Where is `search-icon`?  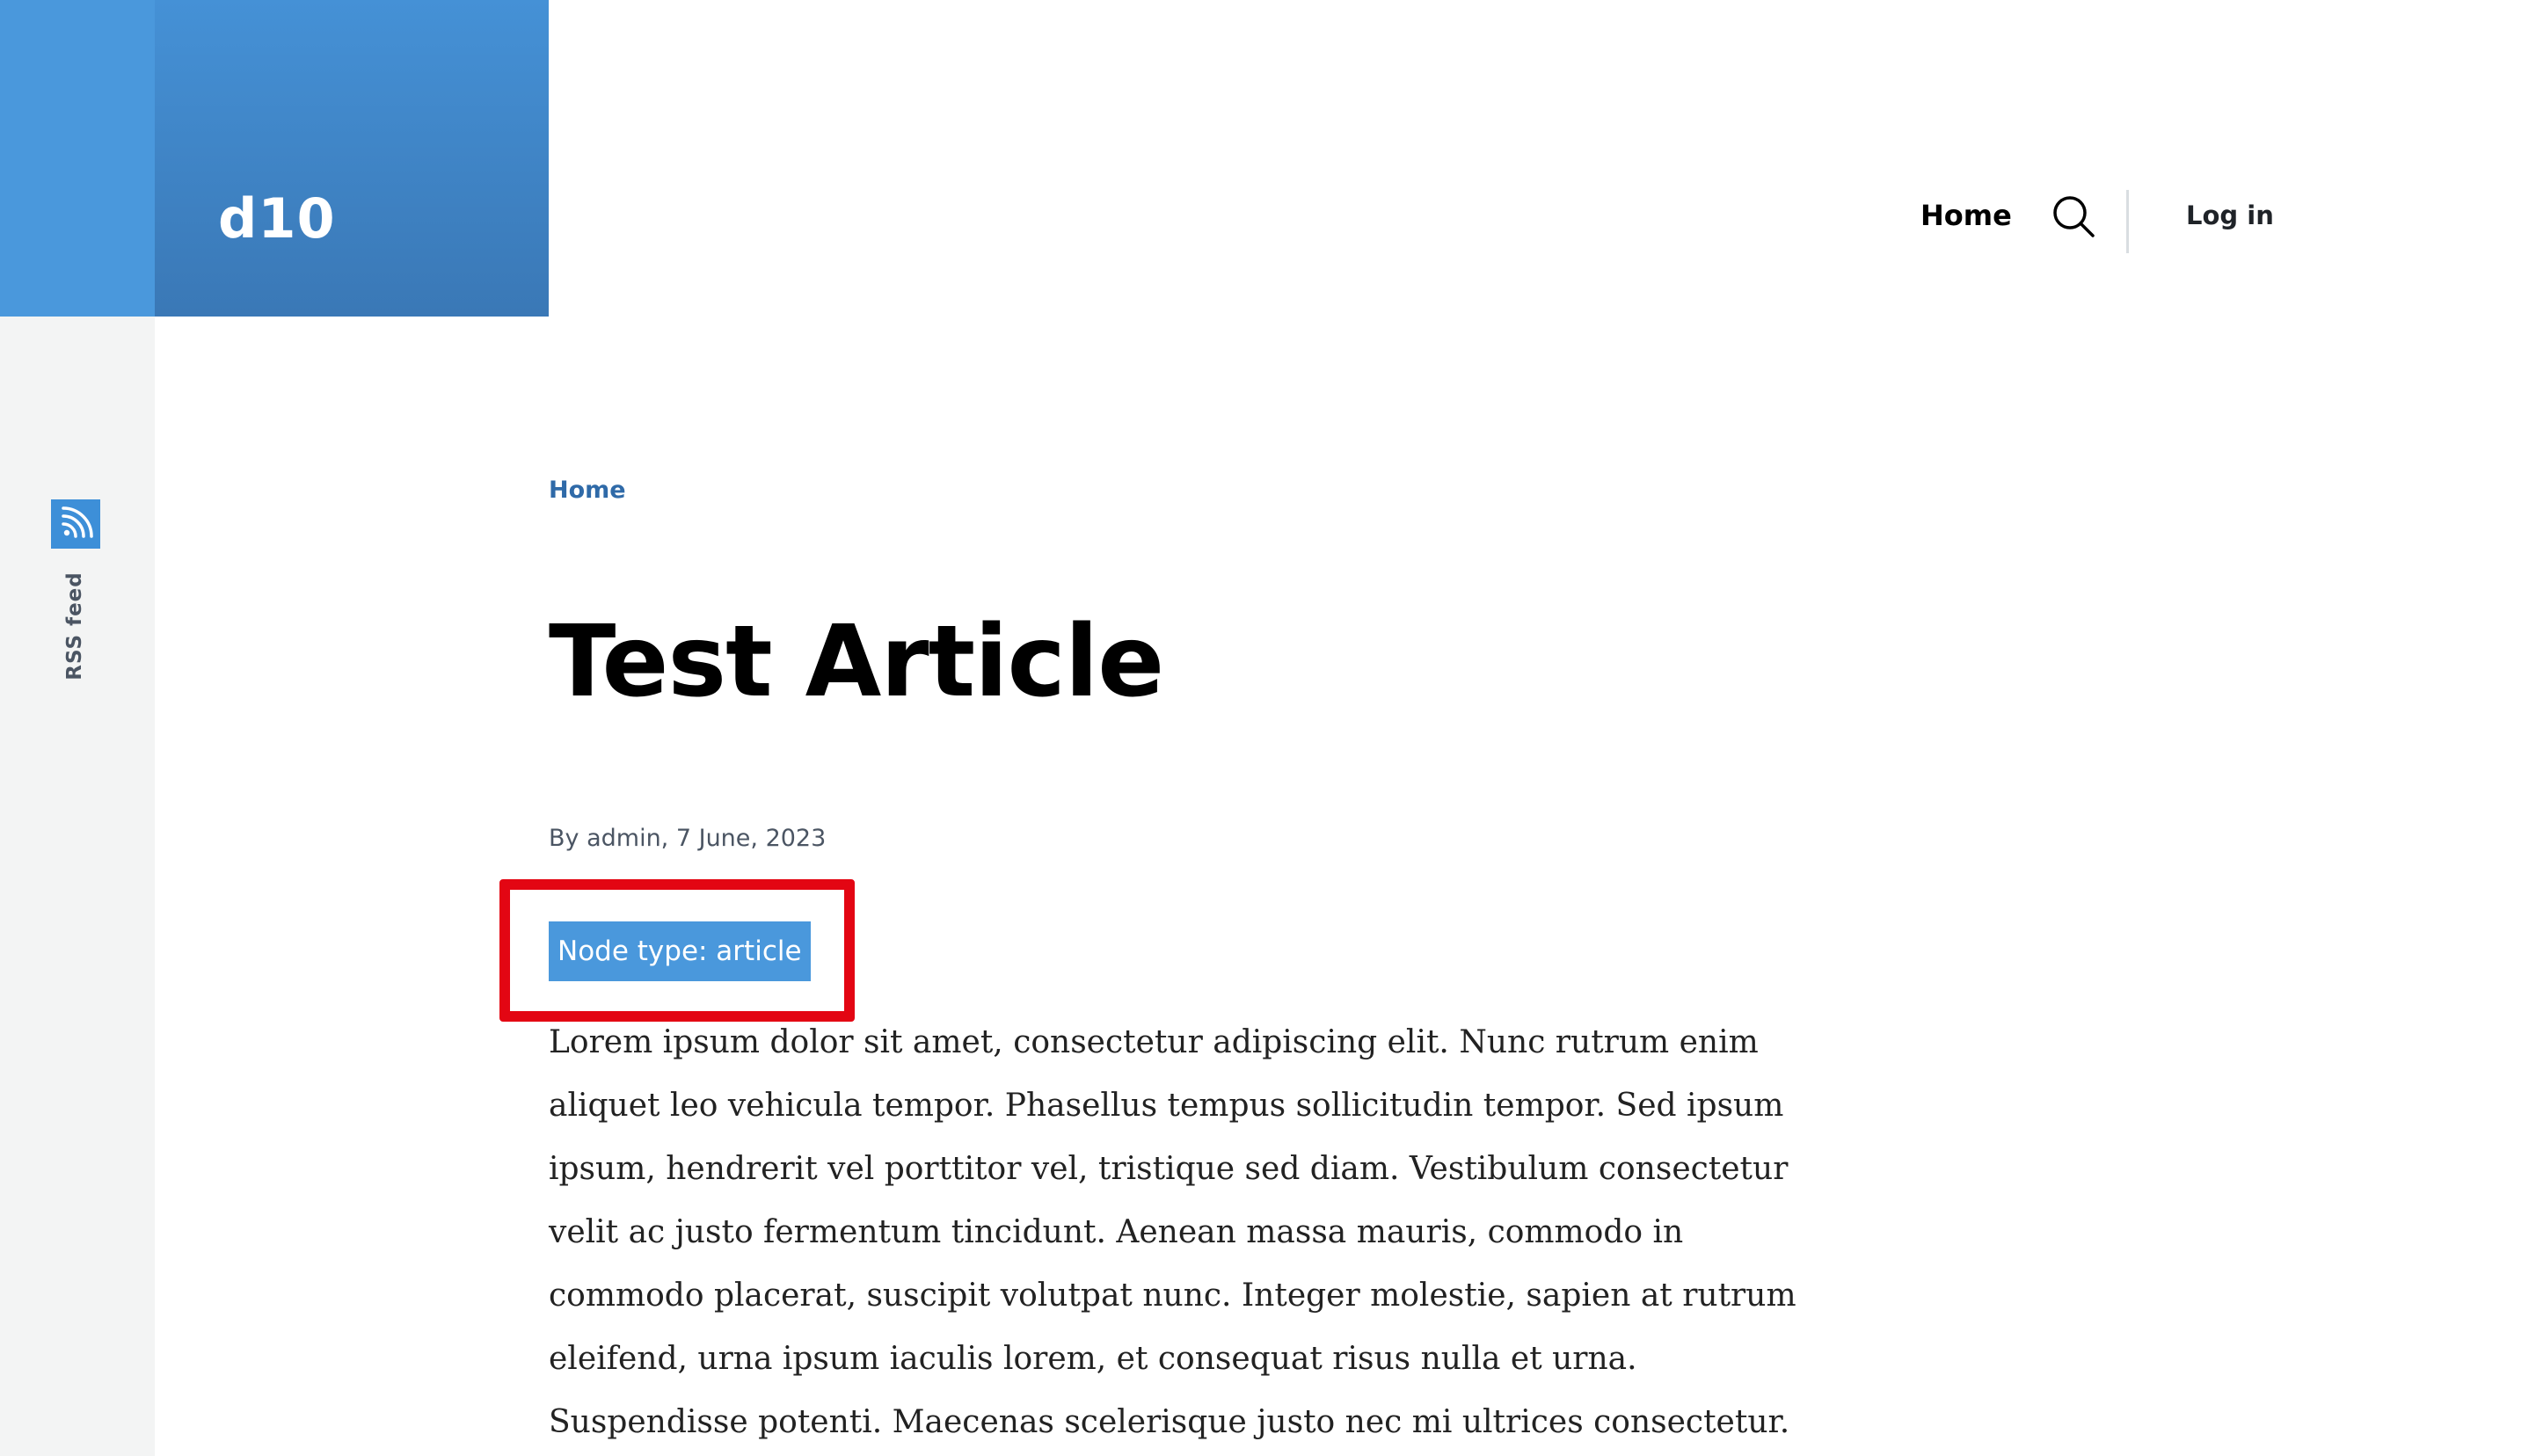 search-icon is located at coordinates (2074, 216).